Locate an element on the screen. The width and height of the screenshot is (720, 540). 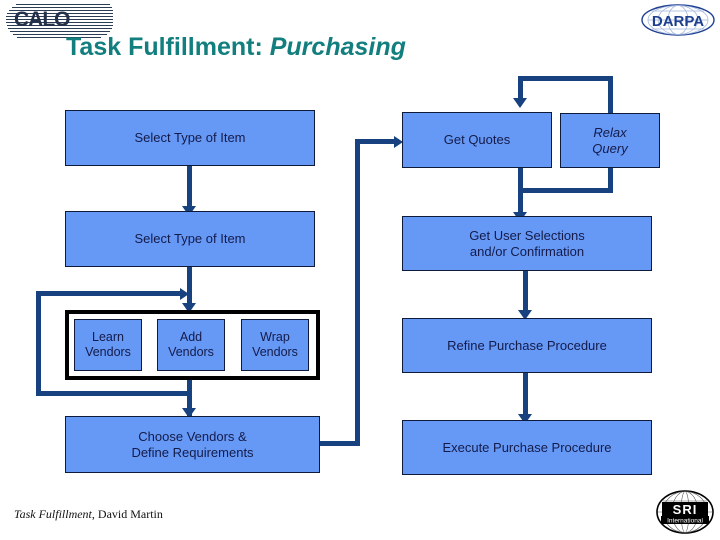
node-get-quotes: Get Quotes is located at coordinates (477, 140).